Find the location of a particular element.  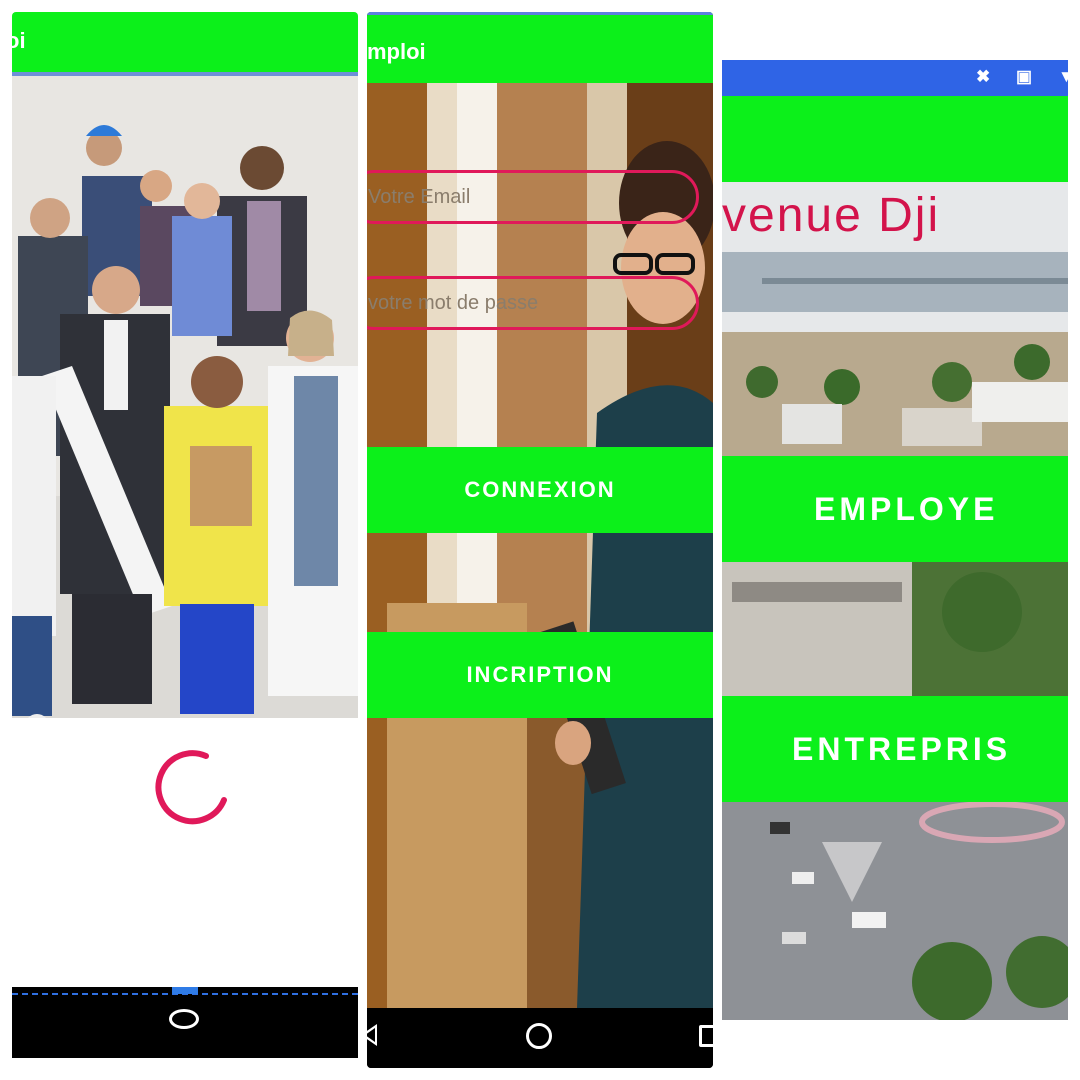

signal-icon: ▼ is located at coordinates (1063, 76).